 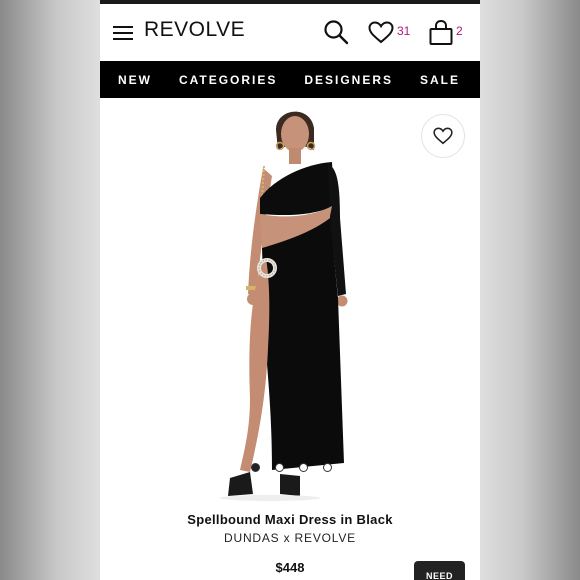 I want to click on site-logo: REVOLVE, so click(x=194, y=30).